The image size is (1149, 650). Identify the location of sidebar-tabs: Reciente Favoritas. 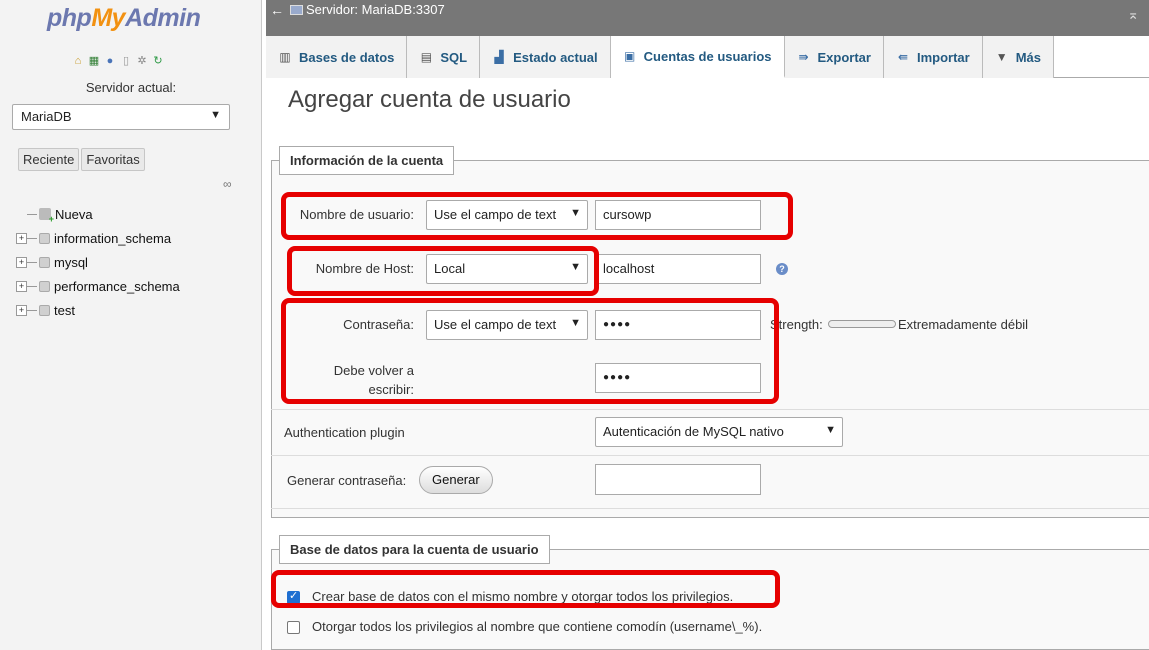
(82, 159).